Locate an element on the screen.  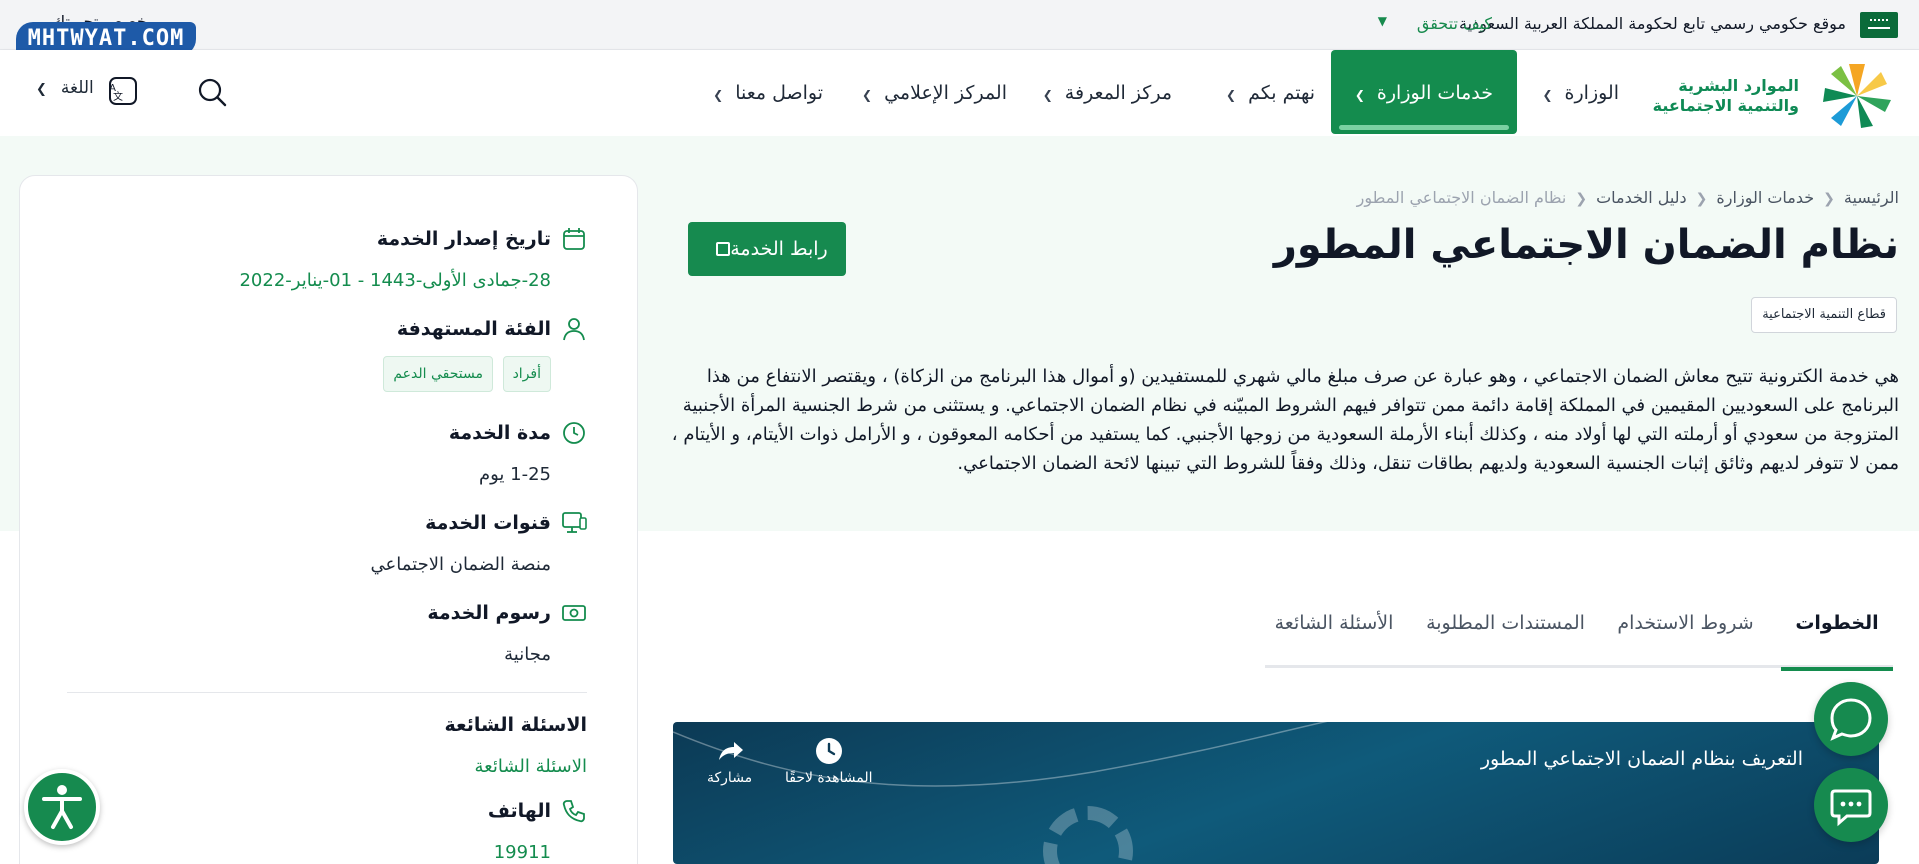
nav-item-we-care: نهتم بكم ❯ is located at coordinates (1270, 93).